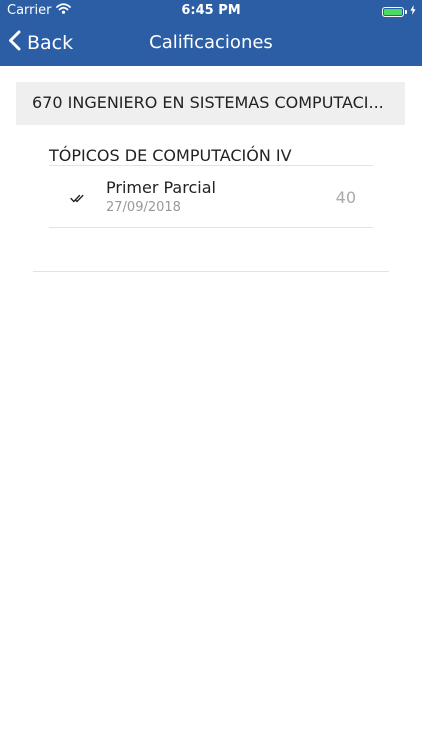 The width and height of the screenshot is (422, 750). I want to click on battery-cap, so click(406, 11).